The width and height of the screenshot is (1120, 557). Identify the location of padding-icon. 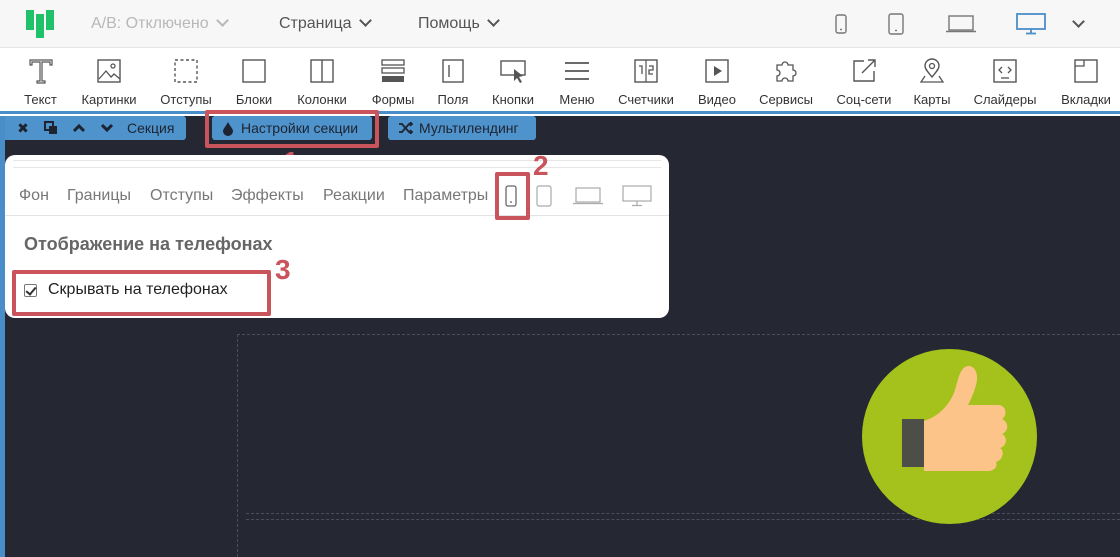
(186, 71).